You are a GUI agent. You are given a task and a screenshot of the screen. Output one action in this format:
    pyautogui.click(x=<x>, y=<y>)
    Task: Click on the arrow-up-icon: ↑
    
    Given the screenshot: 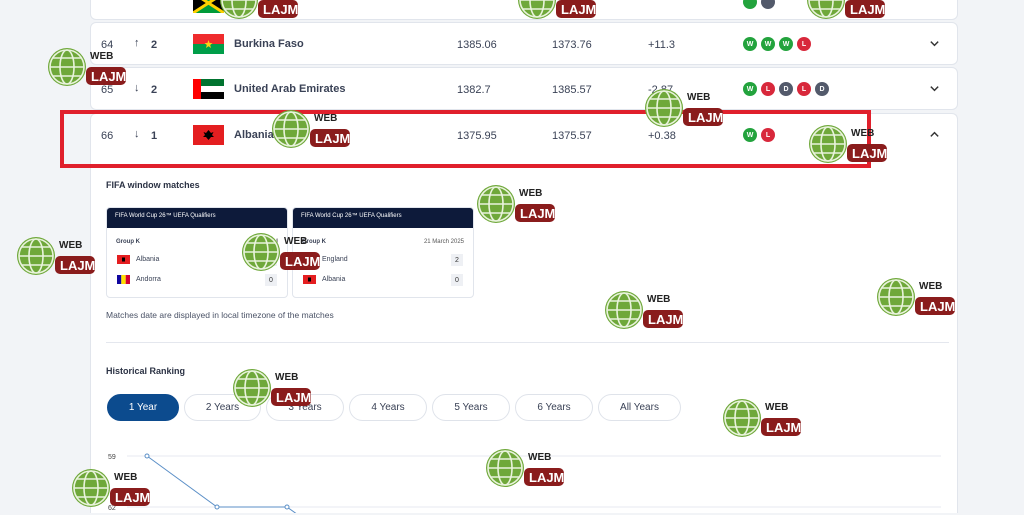 What is the action you would take?
    pyautogui.click(x=137, y=43)
    